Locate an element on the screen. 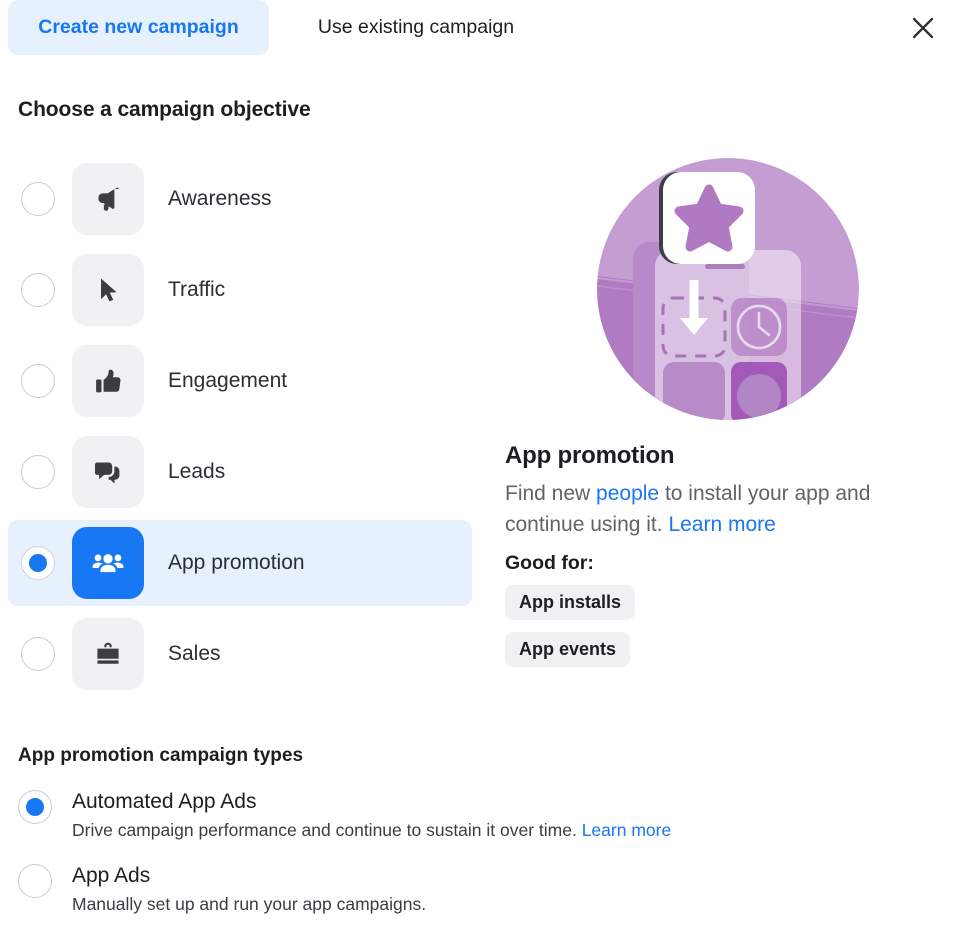 The height and width of the screenshot is (946, 960). cursor-arrow-icon-tile is located at coordinates (108, 290).